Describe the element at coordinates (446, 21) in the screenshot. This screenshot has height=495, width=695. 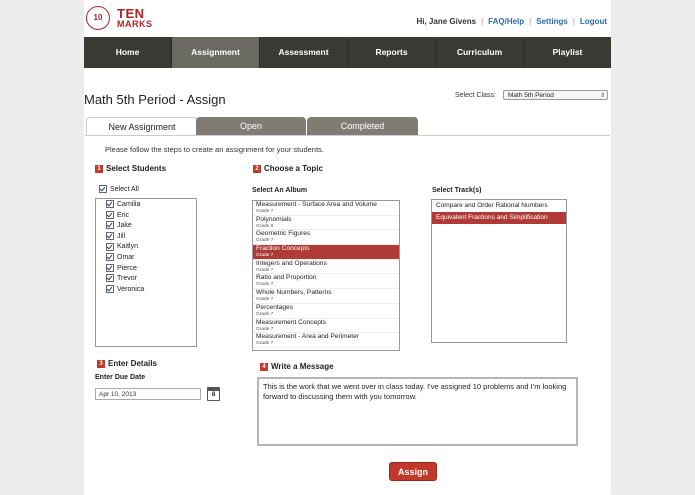
I see `greeting-text: Hi, Jane Givens` at that location.